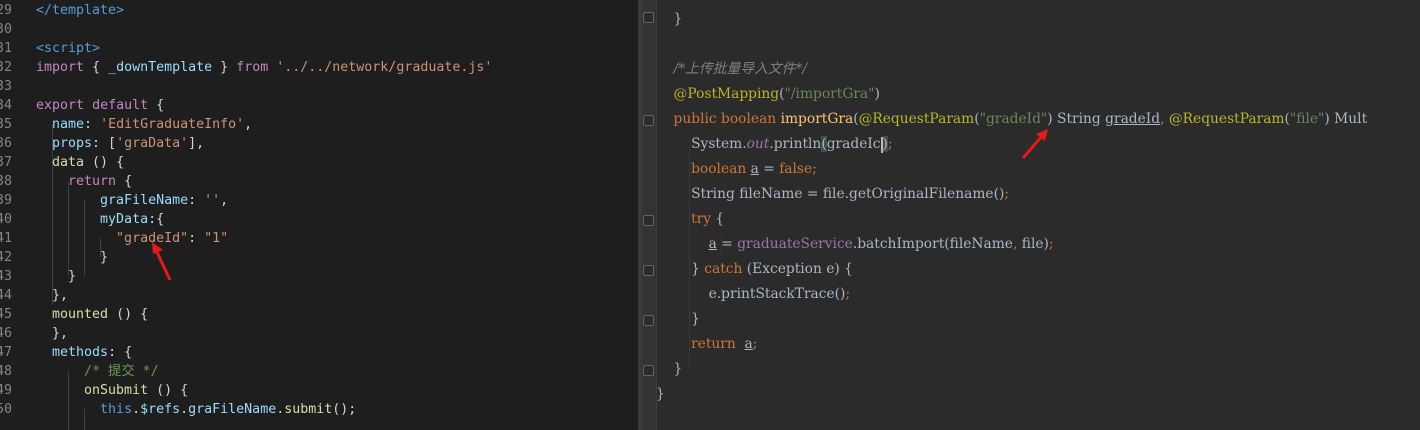  What do you see at coordinates (196, 409) in the screenshot?
I see `code-text: this.$refs.graFileName.submit();` at bounding box center [196, 409].